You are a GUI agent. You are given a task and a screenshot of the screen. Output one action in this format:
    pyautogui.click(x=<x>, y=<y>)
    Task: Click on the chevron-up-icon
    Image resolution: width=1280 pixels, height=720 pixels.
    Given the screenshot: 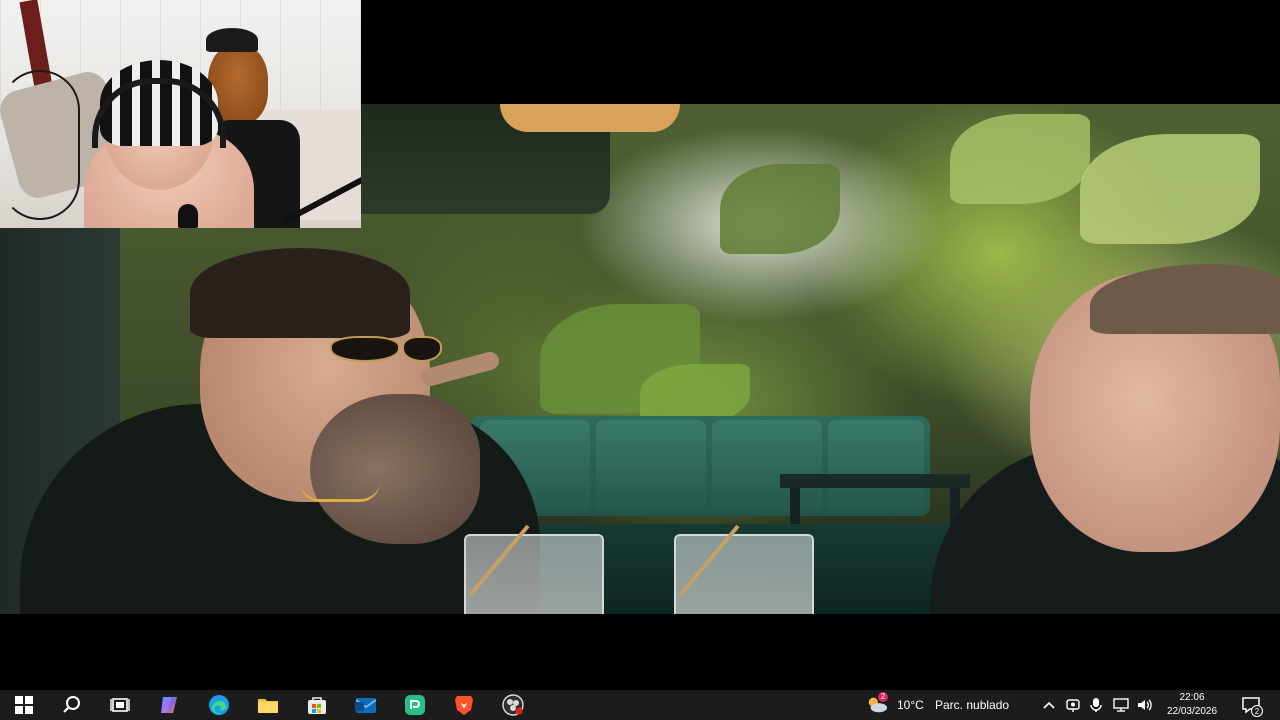 What is the action you would take?
    pyautogui.click(x=1049, y=705)
    